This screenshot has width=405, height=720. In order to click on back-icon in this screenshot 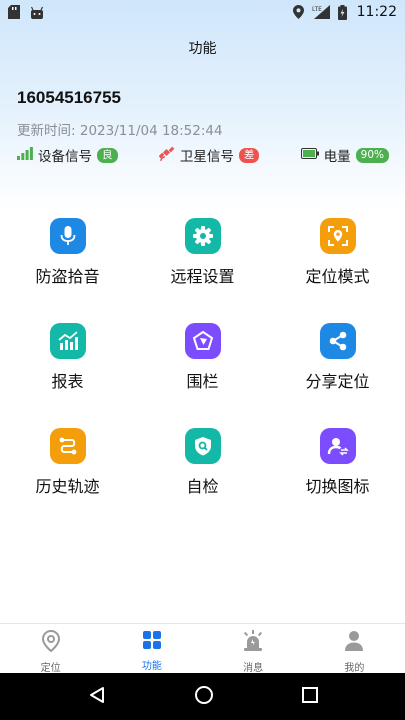, I will do `click(97, 697)`.